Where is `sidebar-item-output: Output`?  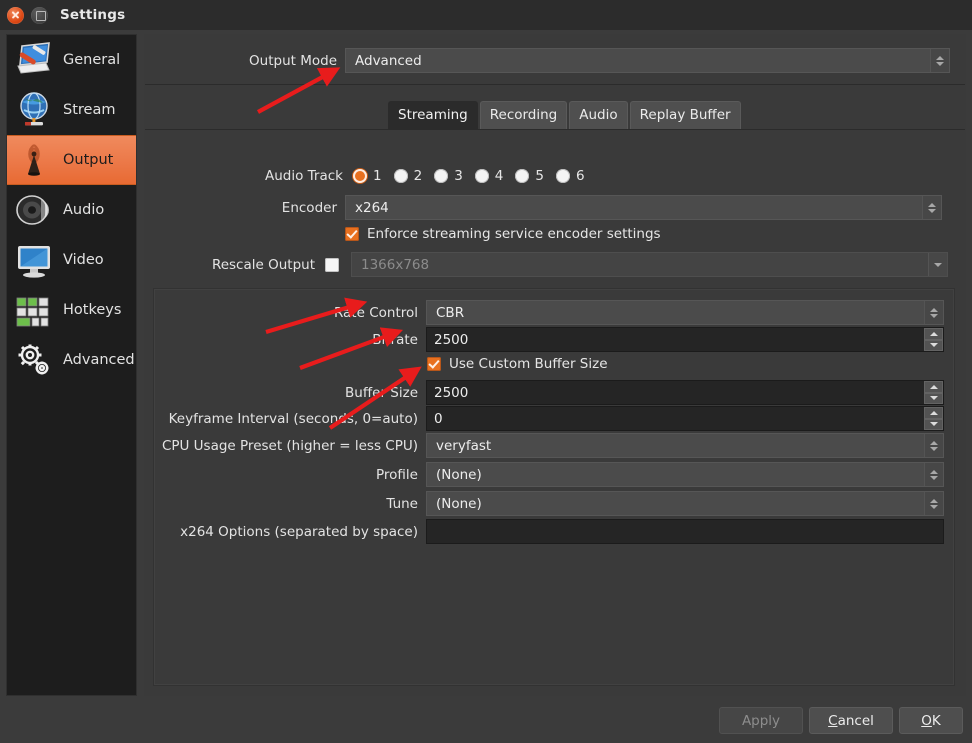 sidebar-item-output: Output is located at coordinates (71, 160).